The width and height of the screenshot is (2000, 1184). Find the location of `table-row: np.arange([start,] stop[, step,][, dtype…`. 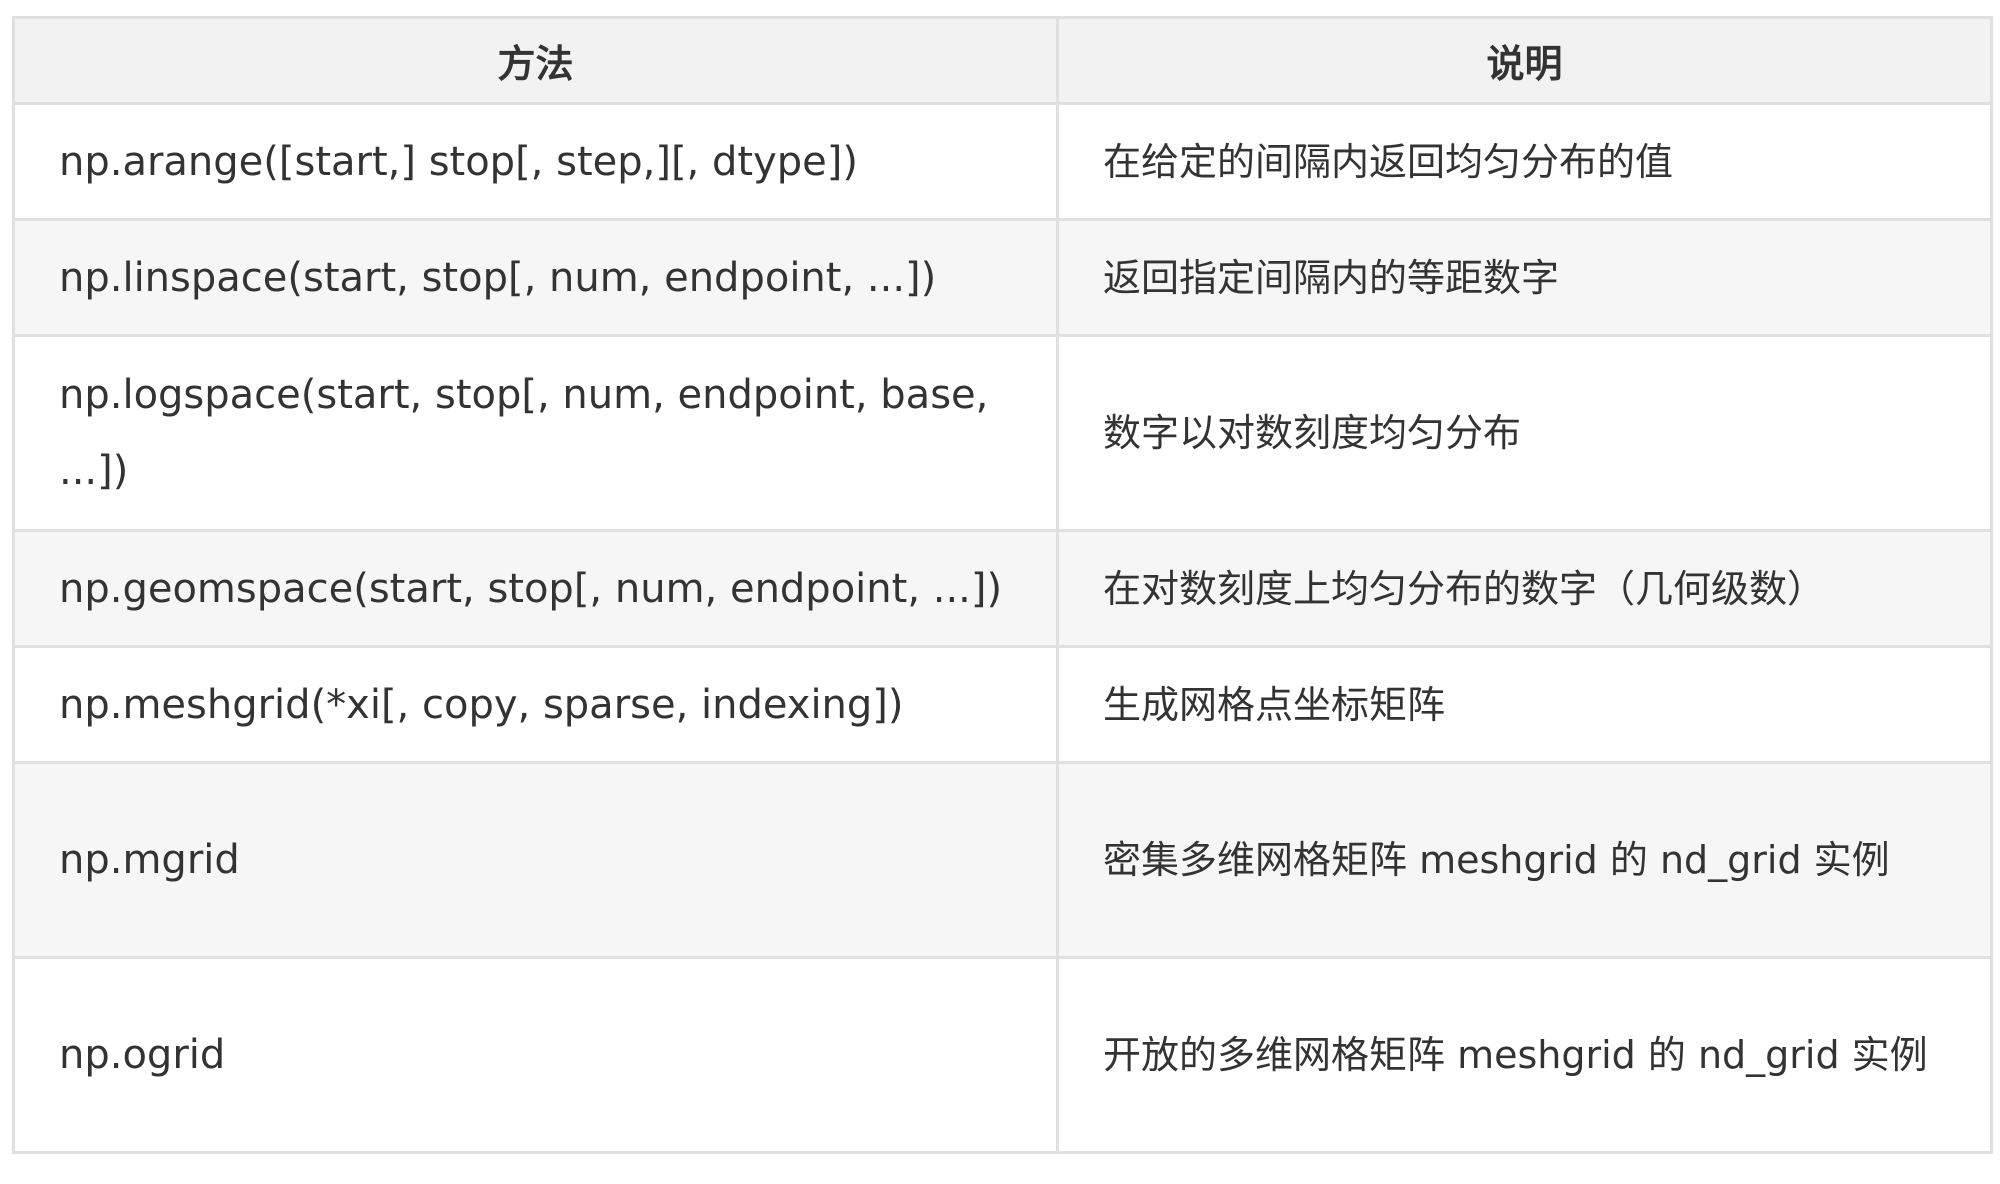

table-row: np.arange([start,] stop[, step,][, dtype… is located at coordinates (1002, 161).